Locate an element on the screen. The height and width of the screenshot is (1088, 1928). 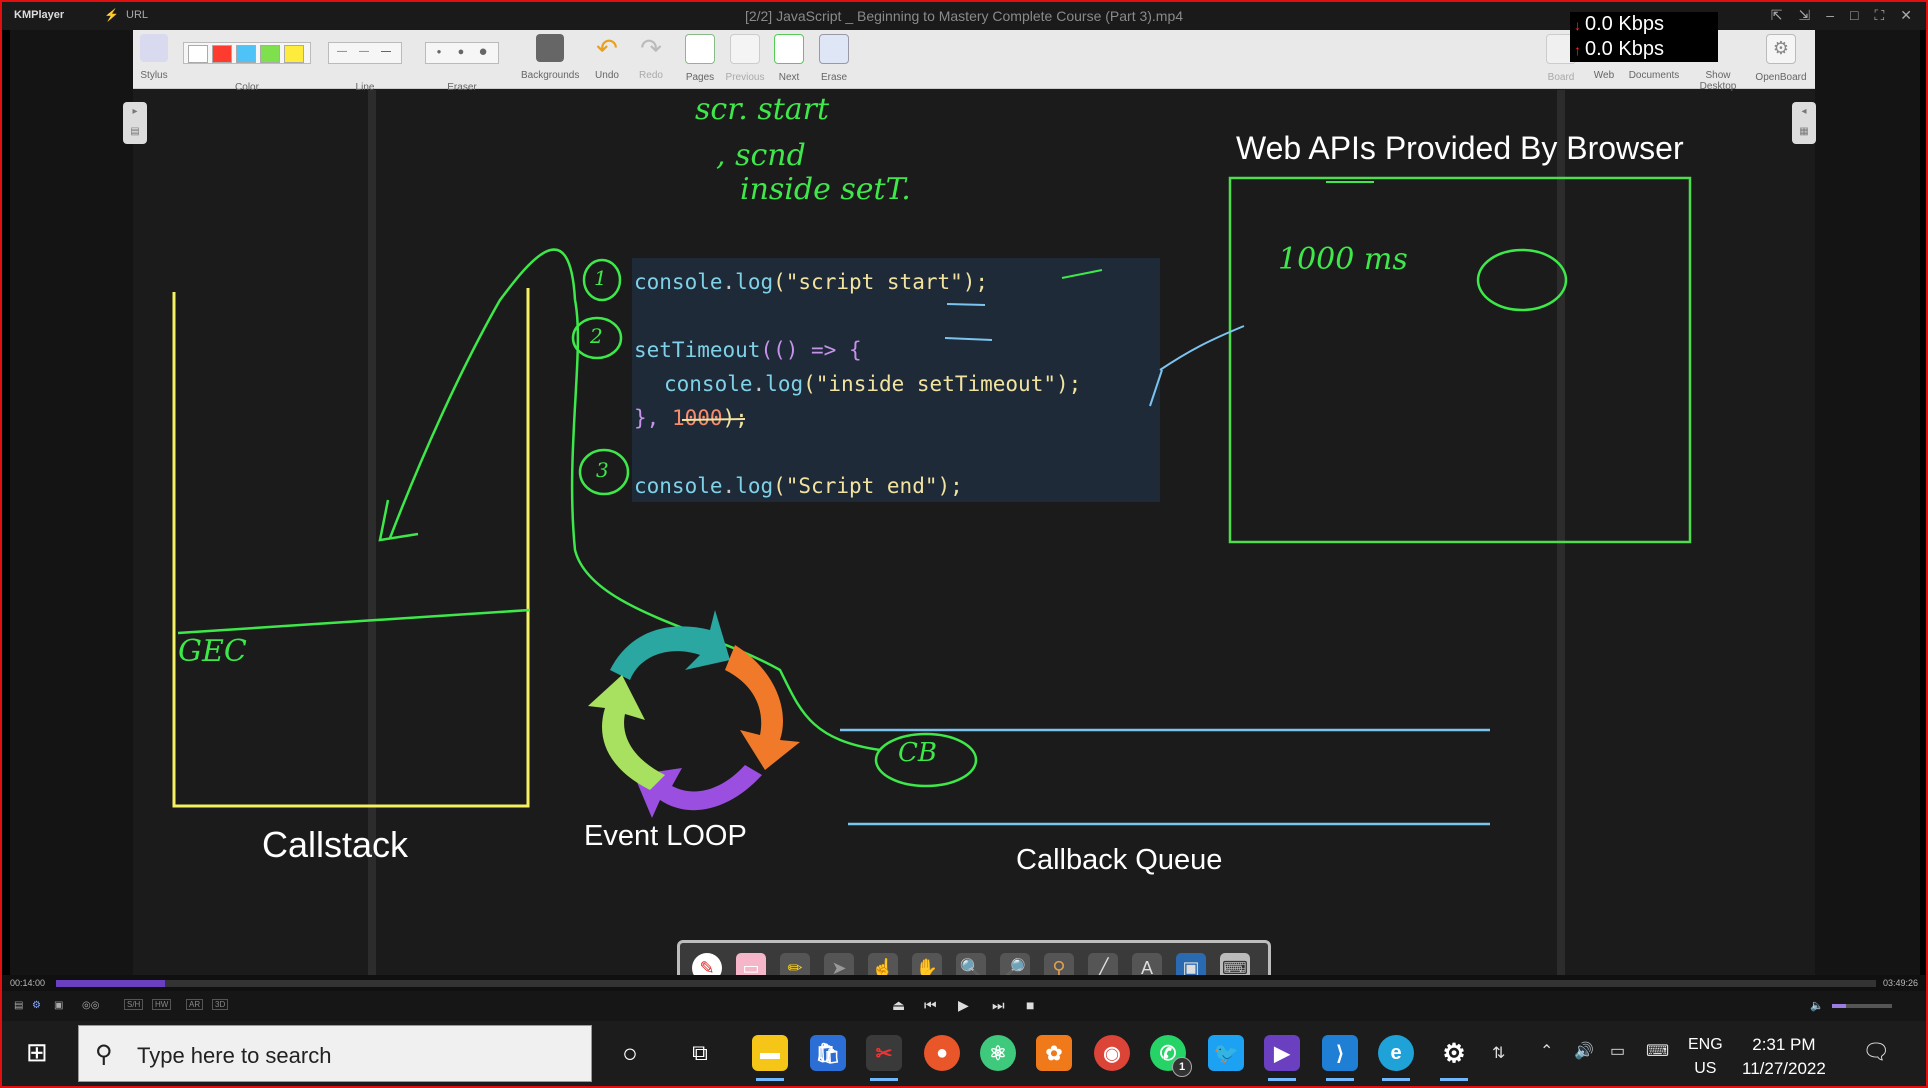
player-controls: ▤ ⚙ ▣ ◎◎ S/H HW AR 3D ⏏ ⏮ ▶ ⏭ ■ 🔈 is located at coordinates (964, 1006).